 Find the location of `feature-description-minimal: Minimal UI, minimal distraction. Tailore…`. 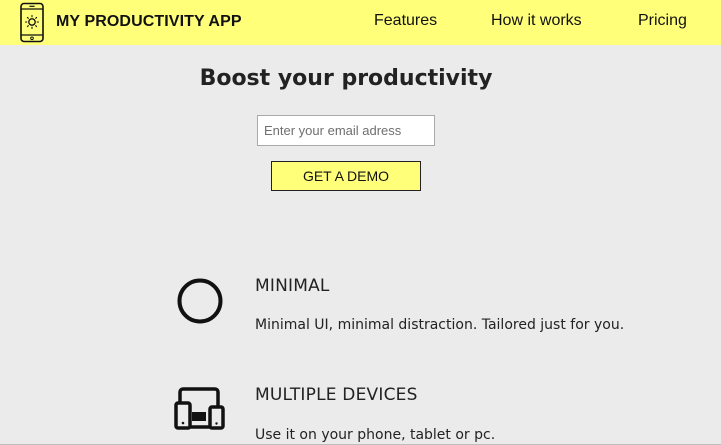

feature-description-minimal: Minimal UI, minimal distraction. Tailore… is located at coordinates (440, 325).